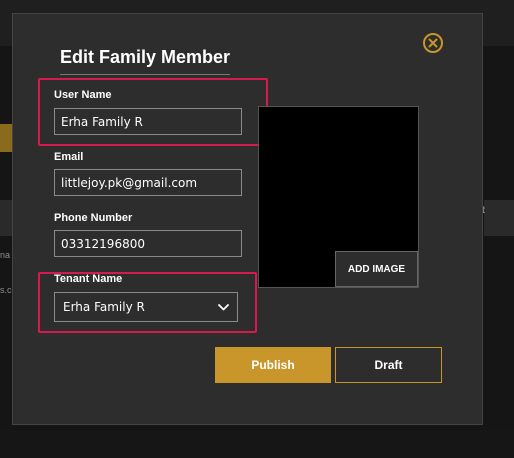  I want to click on close-icon, so click(433, 43).